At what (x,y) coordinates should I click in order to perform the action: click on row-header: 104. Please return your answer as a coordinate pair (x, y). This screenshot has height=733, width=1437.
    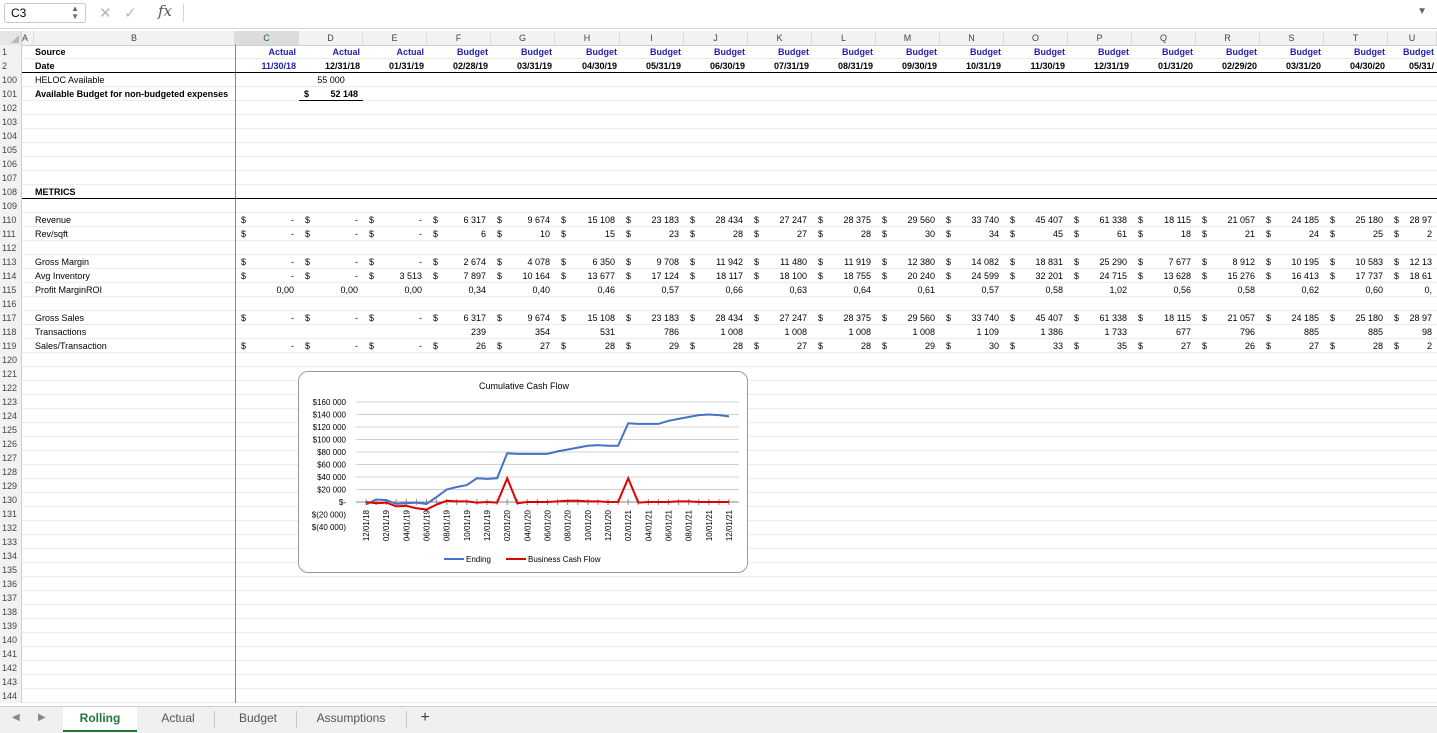
    Looking at the image, I should click on (11, 136).